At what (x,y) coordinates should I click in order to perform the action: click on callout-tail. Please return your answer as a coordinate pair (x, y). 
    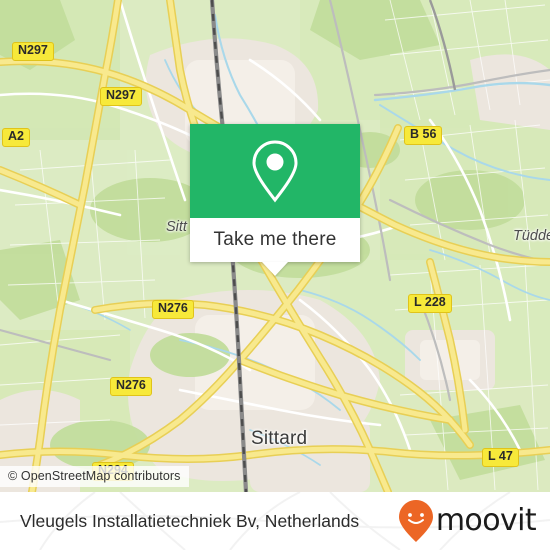
    Looking at the image, I should click on (275, 269).